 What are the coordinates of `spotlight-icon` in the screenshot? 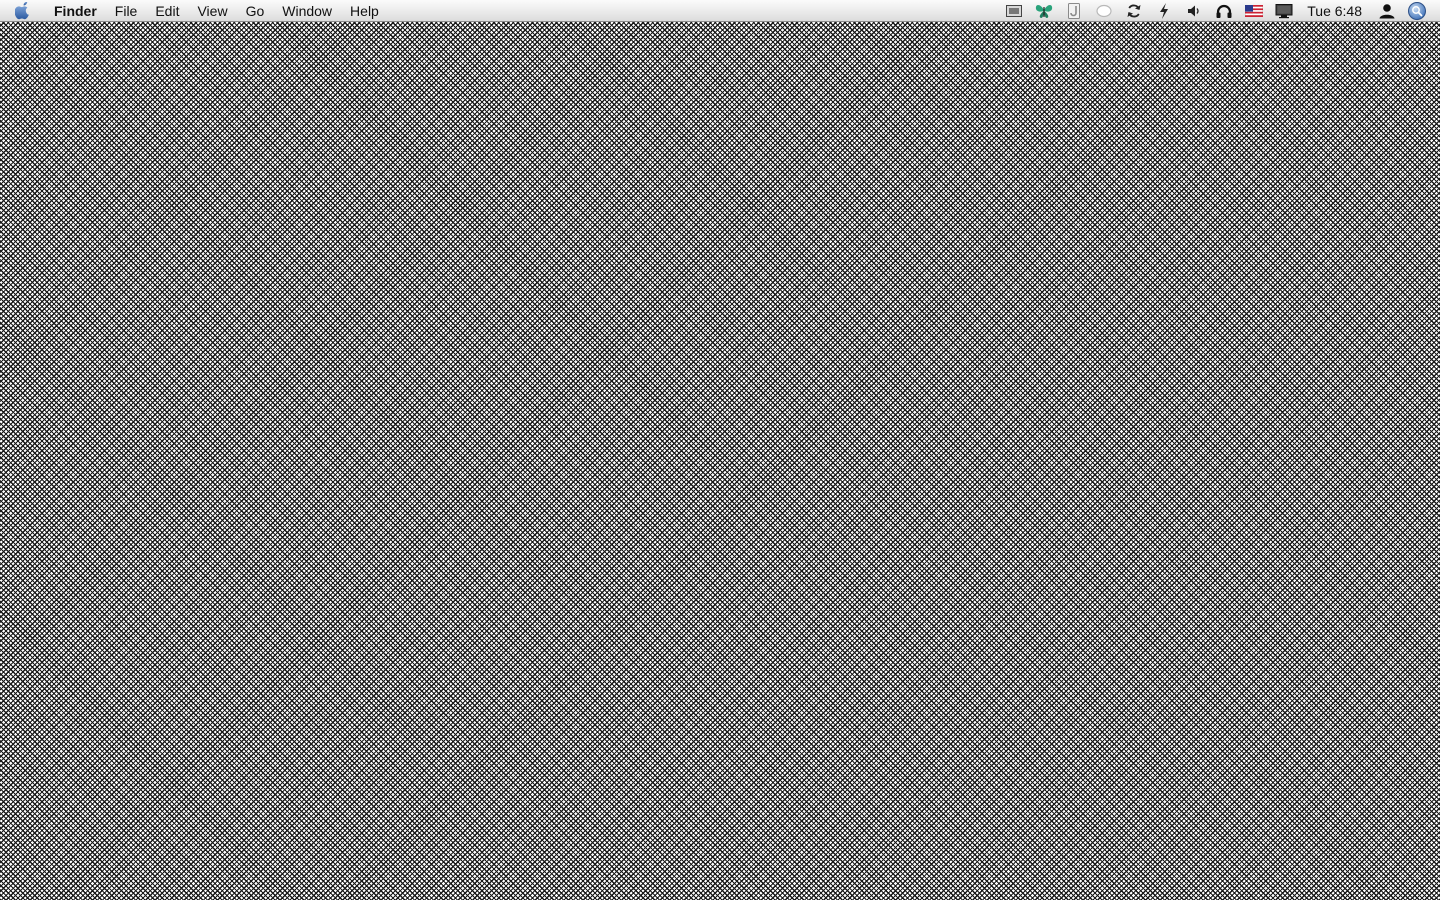 It's located at (1417, 10).